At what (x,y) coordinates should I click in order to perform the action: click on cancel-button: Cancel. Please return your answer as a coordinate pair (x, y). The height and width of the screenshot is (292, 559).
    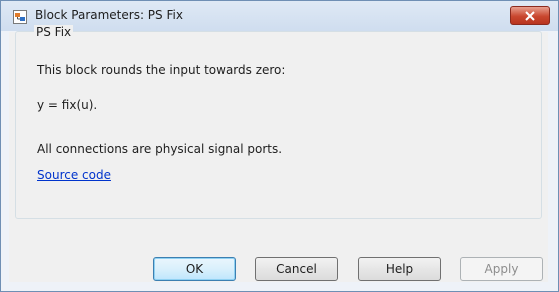
    Looking at the image, I should click on (296, 269).